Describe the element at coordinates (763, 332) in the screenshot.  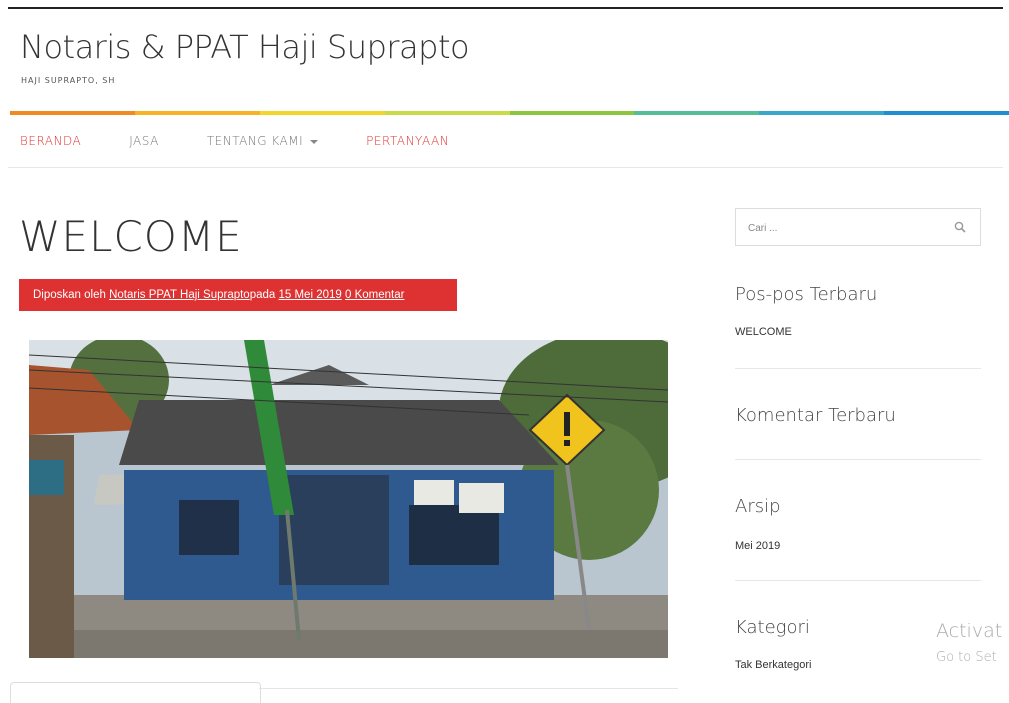
I see `recent-post-link: WELCOME` at that location.